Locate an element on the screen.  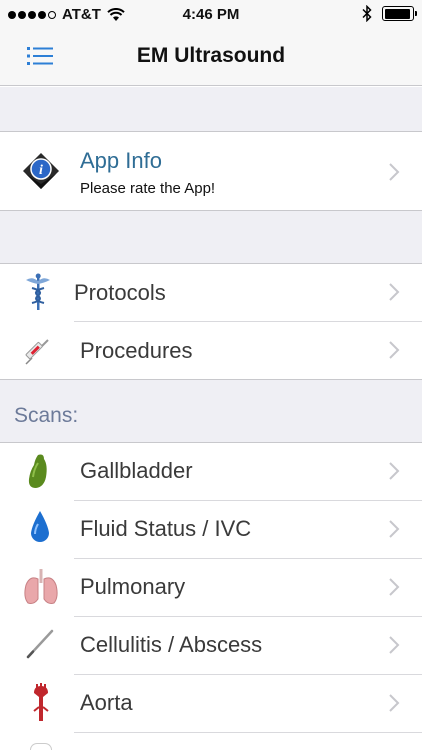
scan-item-fluid-status: Fluid Status / IVC is located at coordinates (211, 529).